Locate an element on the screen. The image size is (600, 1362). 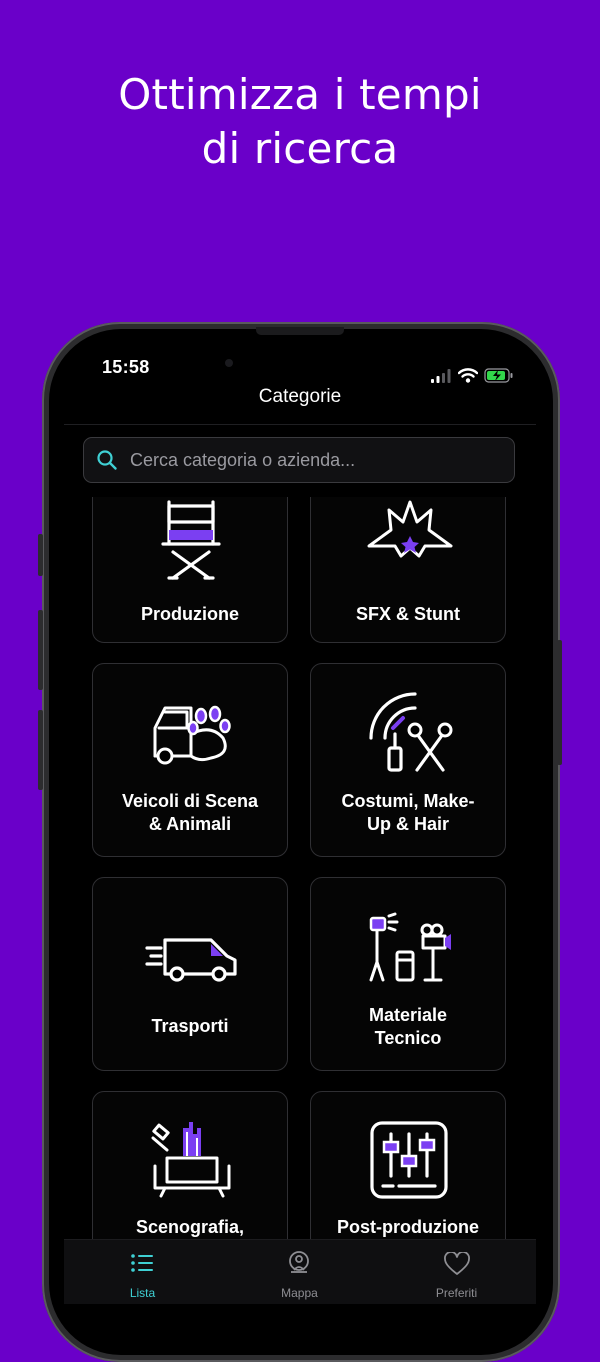
promo-headline: Ottimizza i tempi di ricerca is located at coordinates (300, 122).